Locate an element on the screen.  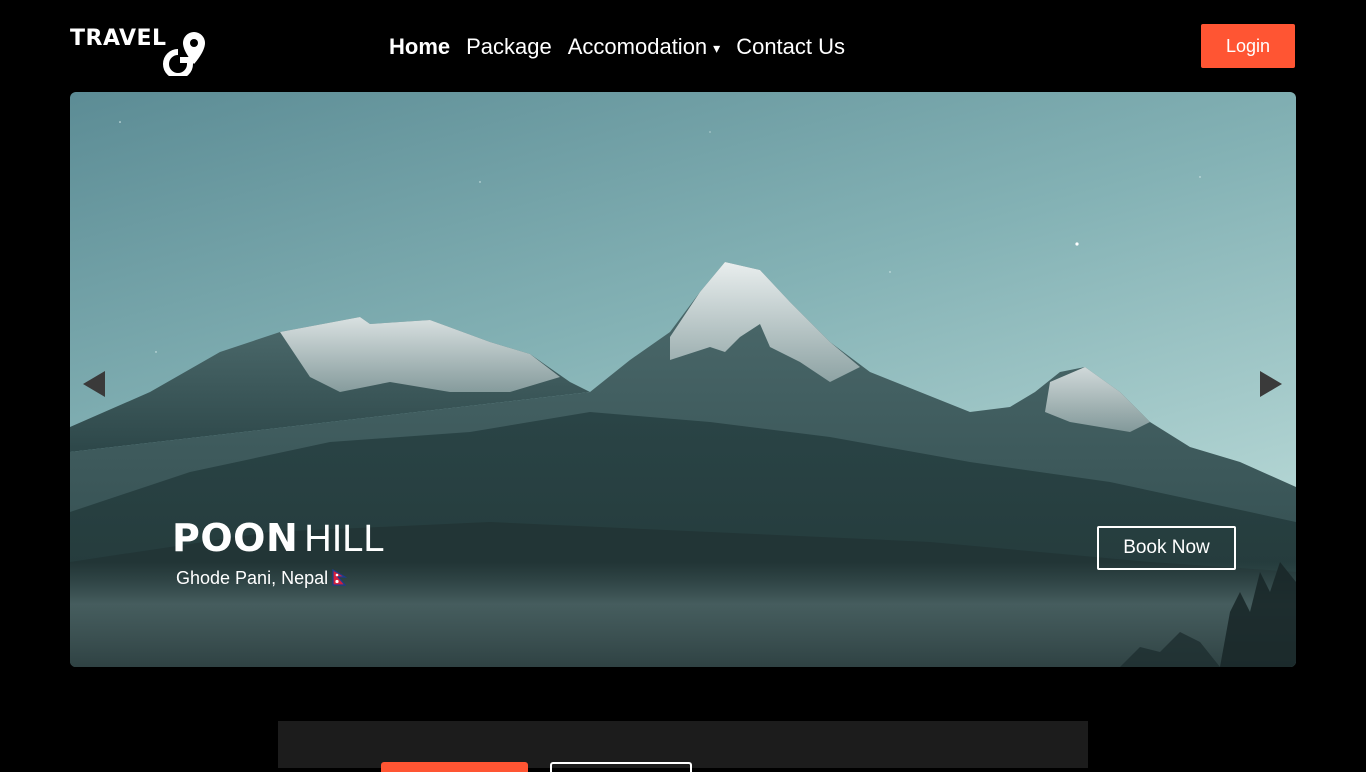
nav-contact-us: Contact Us is located at coordinates (790, 47).